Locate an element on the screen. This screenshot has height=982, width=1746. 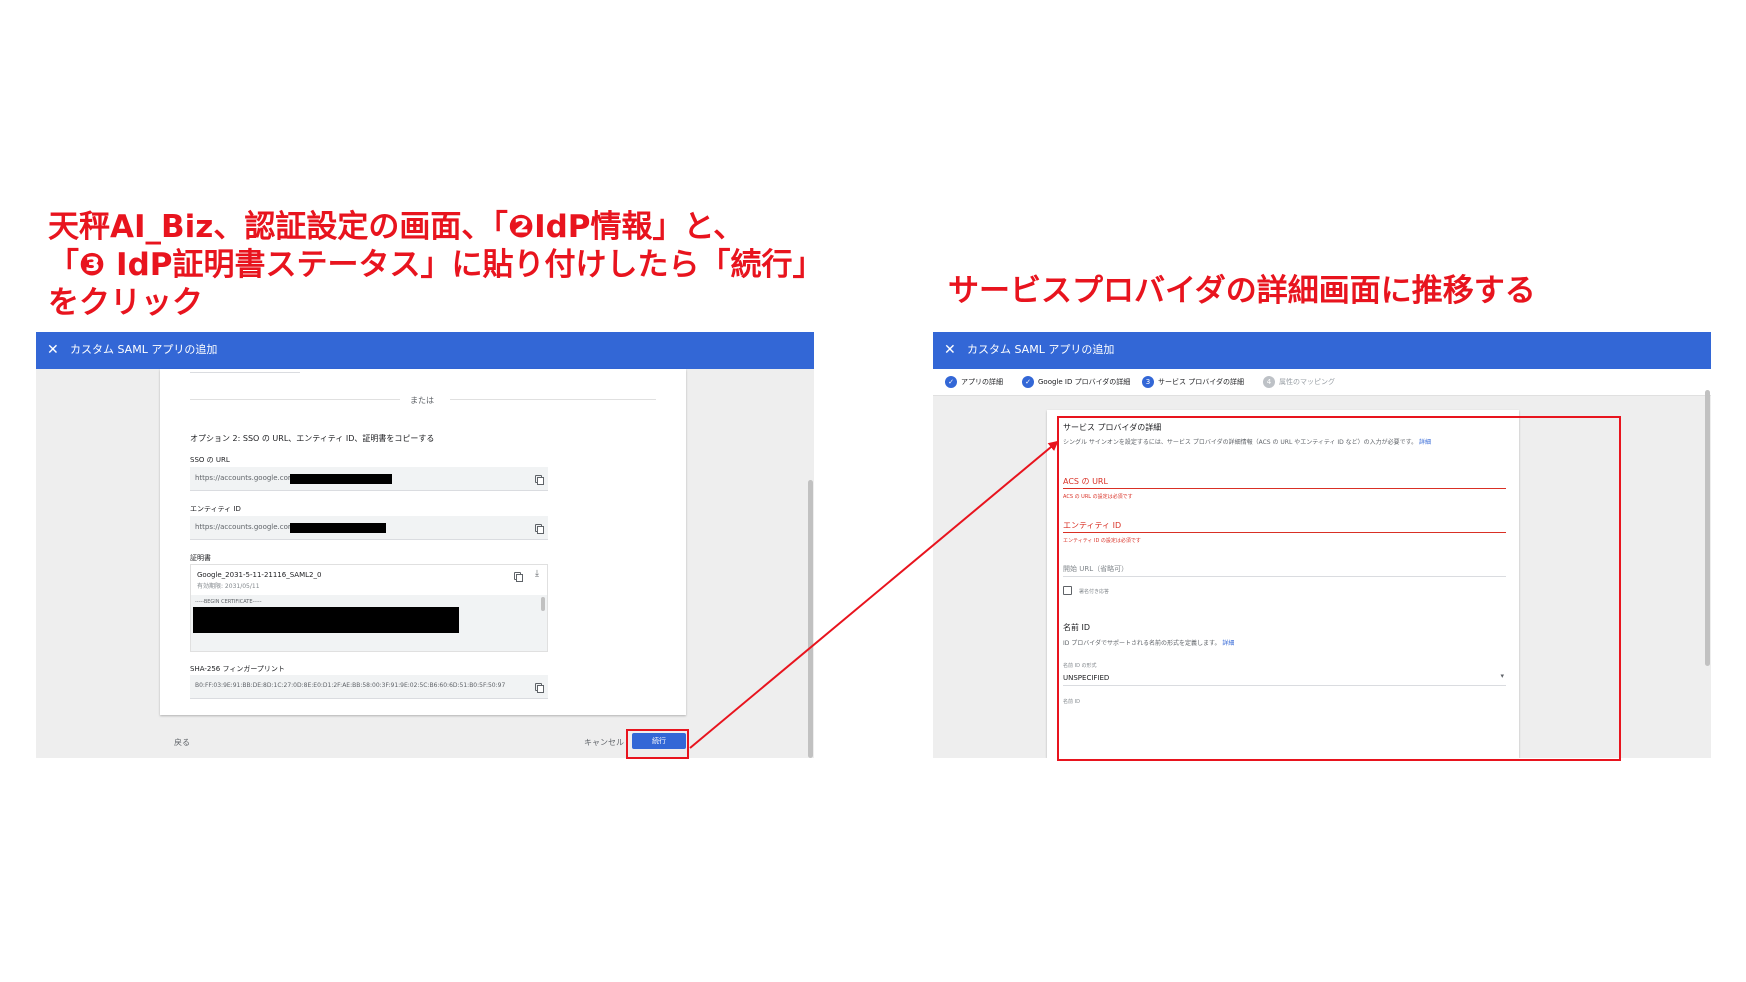
certificate-scrollbar is located at coordinates (543, 604).